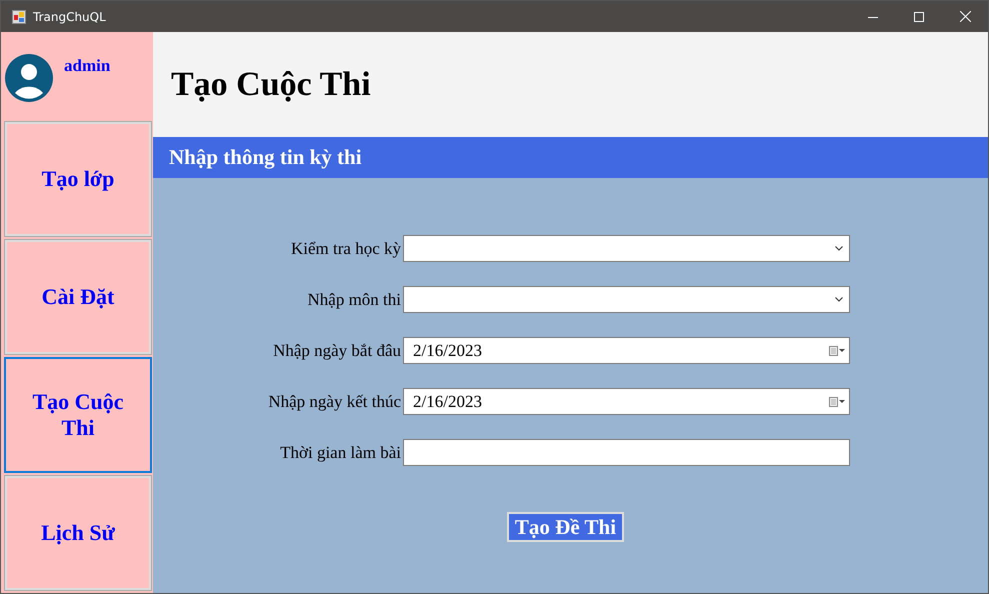  I want to click on nav-button: Cài Đặt, so click(78, 297).